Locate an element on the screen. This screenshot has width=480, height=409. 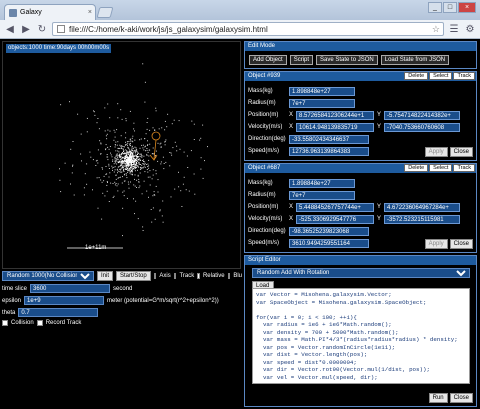
load-state-button: Load State from JSON is located at coordinates (415, 60).